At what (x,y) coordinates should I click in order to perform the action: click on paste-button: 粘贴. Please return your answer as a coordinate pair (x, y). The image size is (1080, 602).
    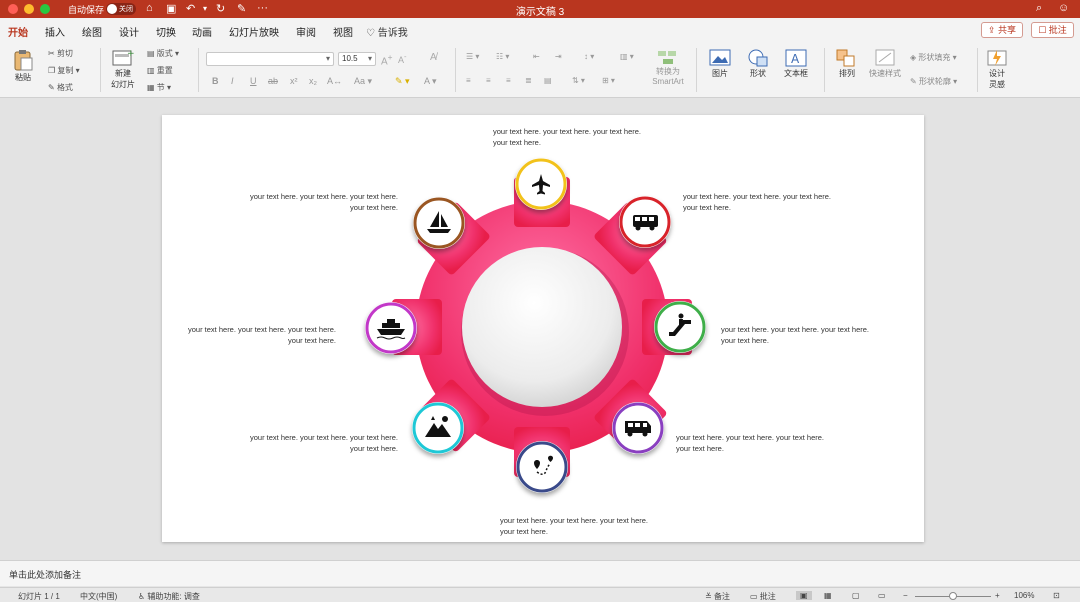
    Looking at the image, I should click on (23, 65).